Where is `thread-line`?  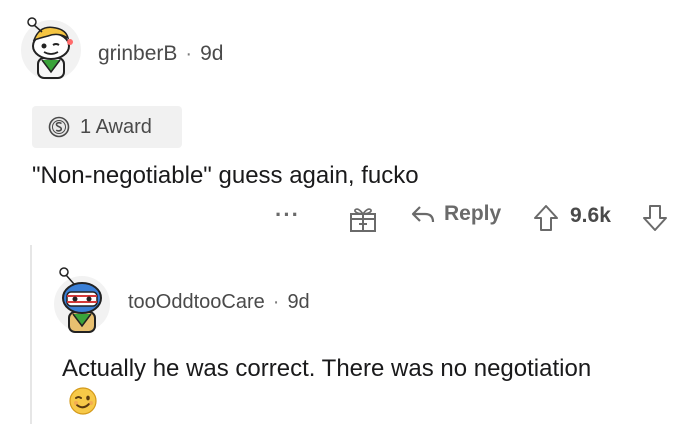 thread-line is located at coordinates (31, 334).